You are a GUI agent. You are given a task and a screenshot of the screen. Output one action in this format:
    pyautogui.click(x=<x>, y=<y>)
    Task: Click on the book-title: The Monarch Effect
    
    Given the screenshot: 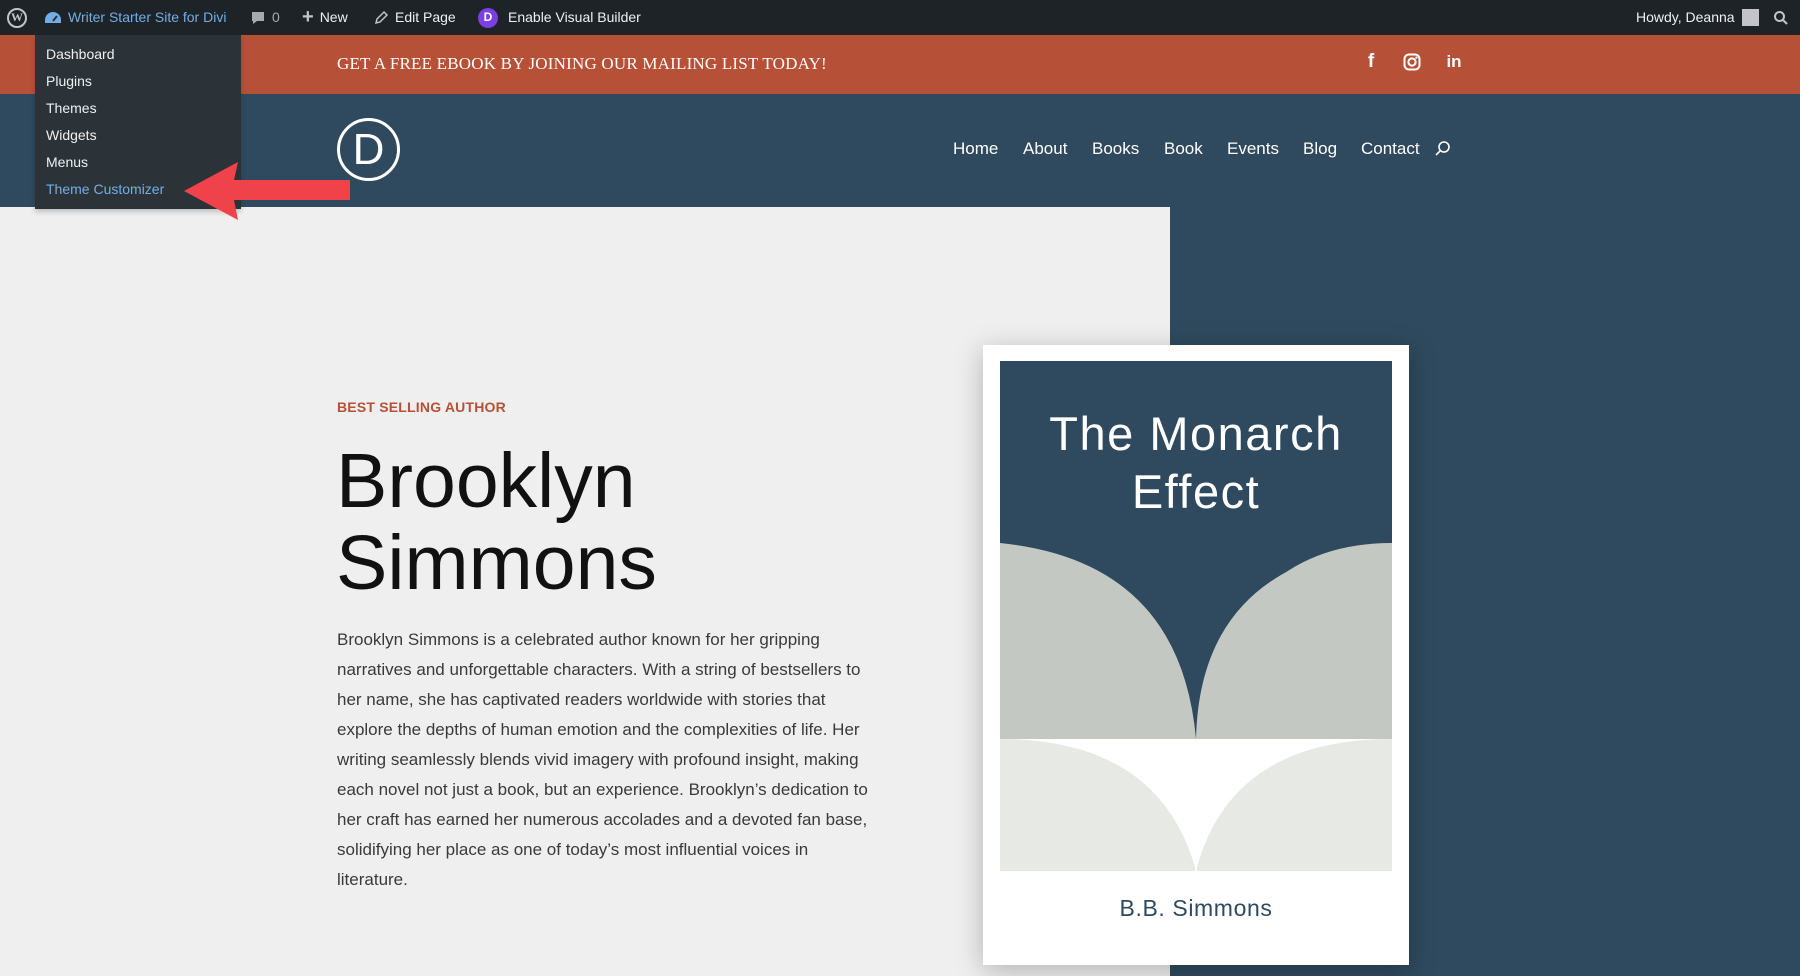 What is the action you would take?
    pyautogui.click(x=1196, y=463)
    